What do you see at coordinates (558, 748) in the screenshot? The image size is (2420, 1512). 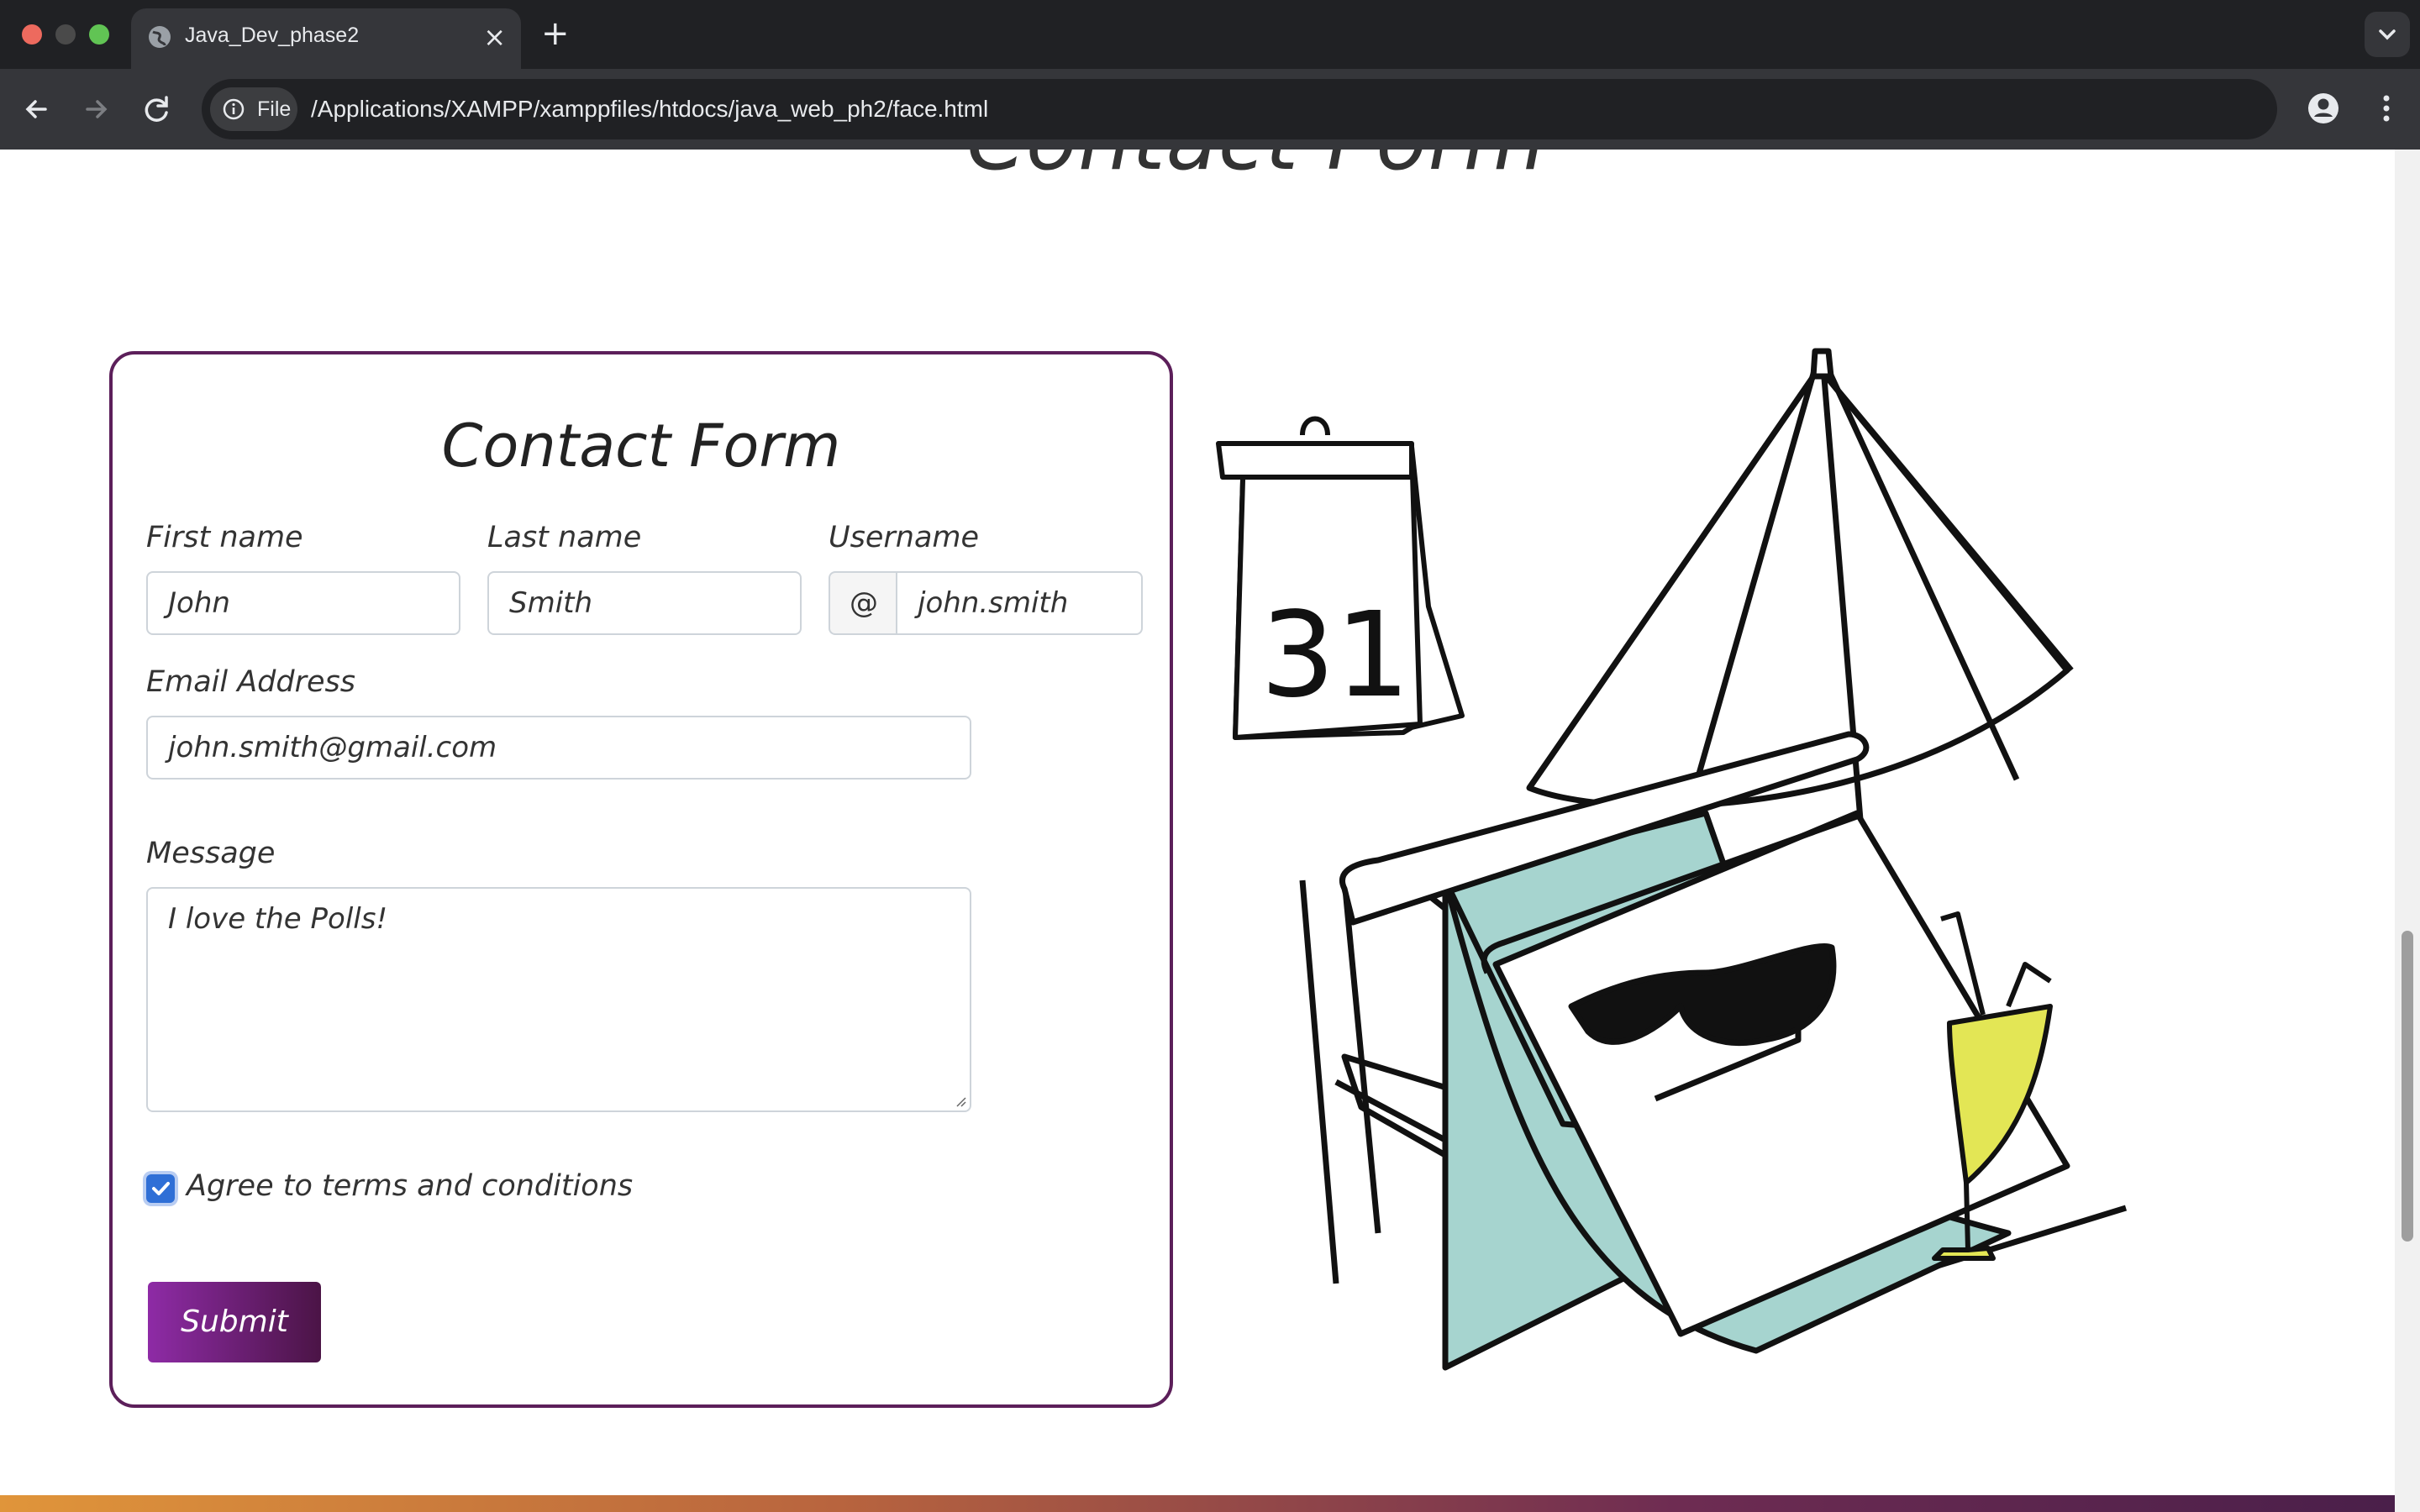 I see `email-input: john.smith@gmail.com` at bounding box center [558, 748].